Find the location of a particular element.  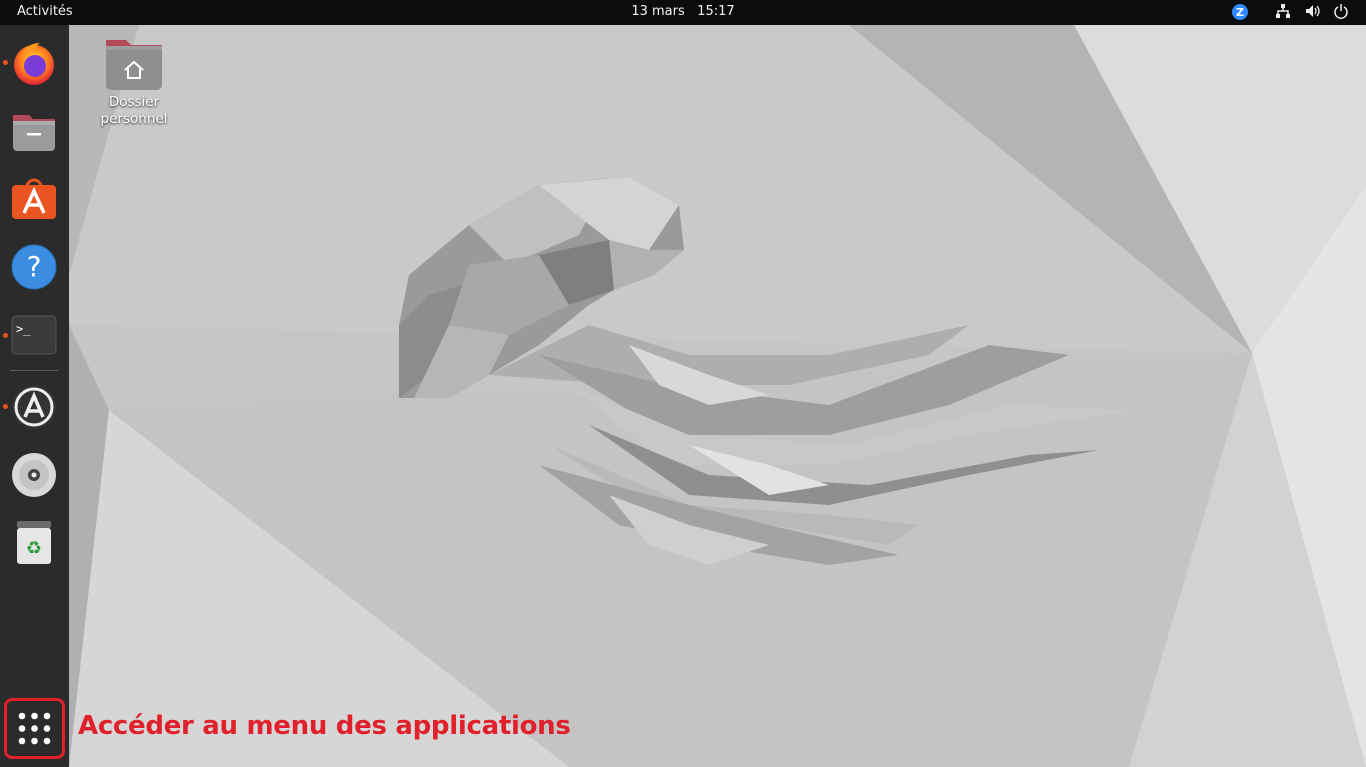

date-label: 13 mars is located at coordinates (658, 11).